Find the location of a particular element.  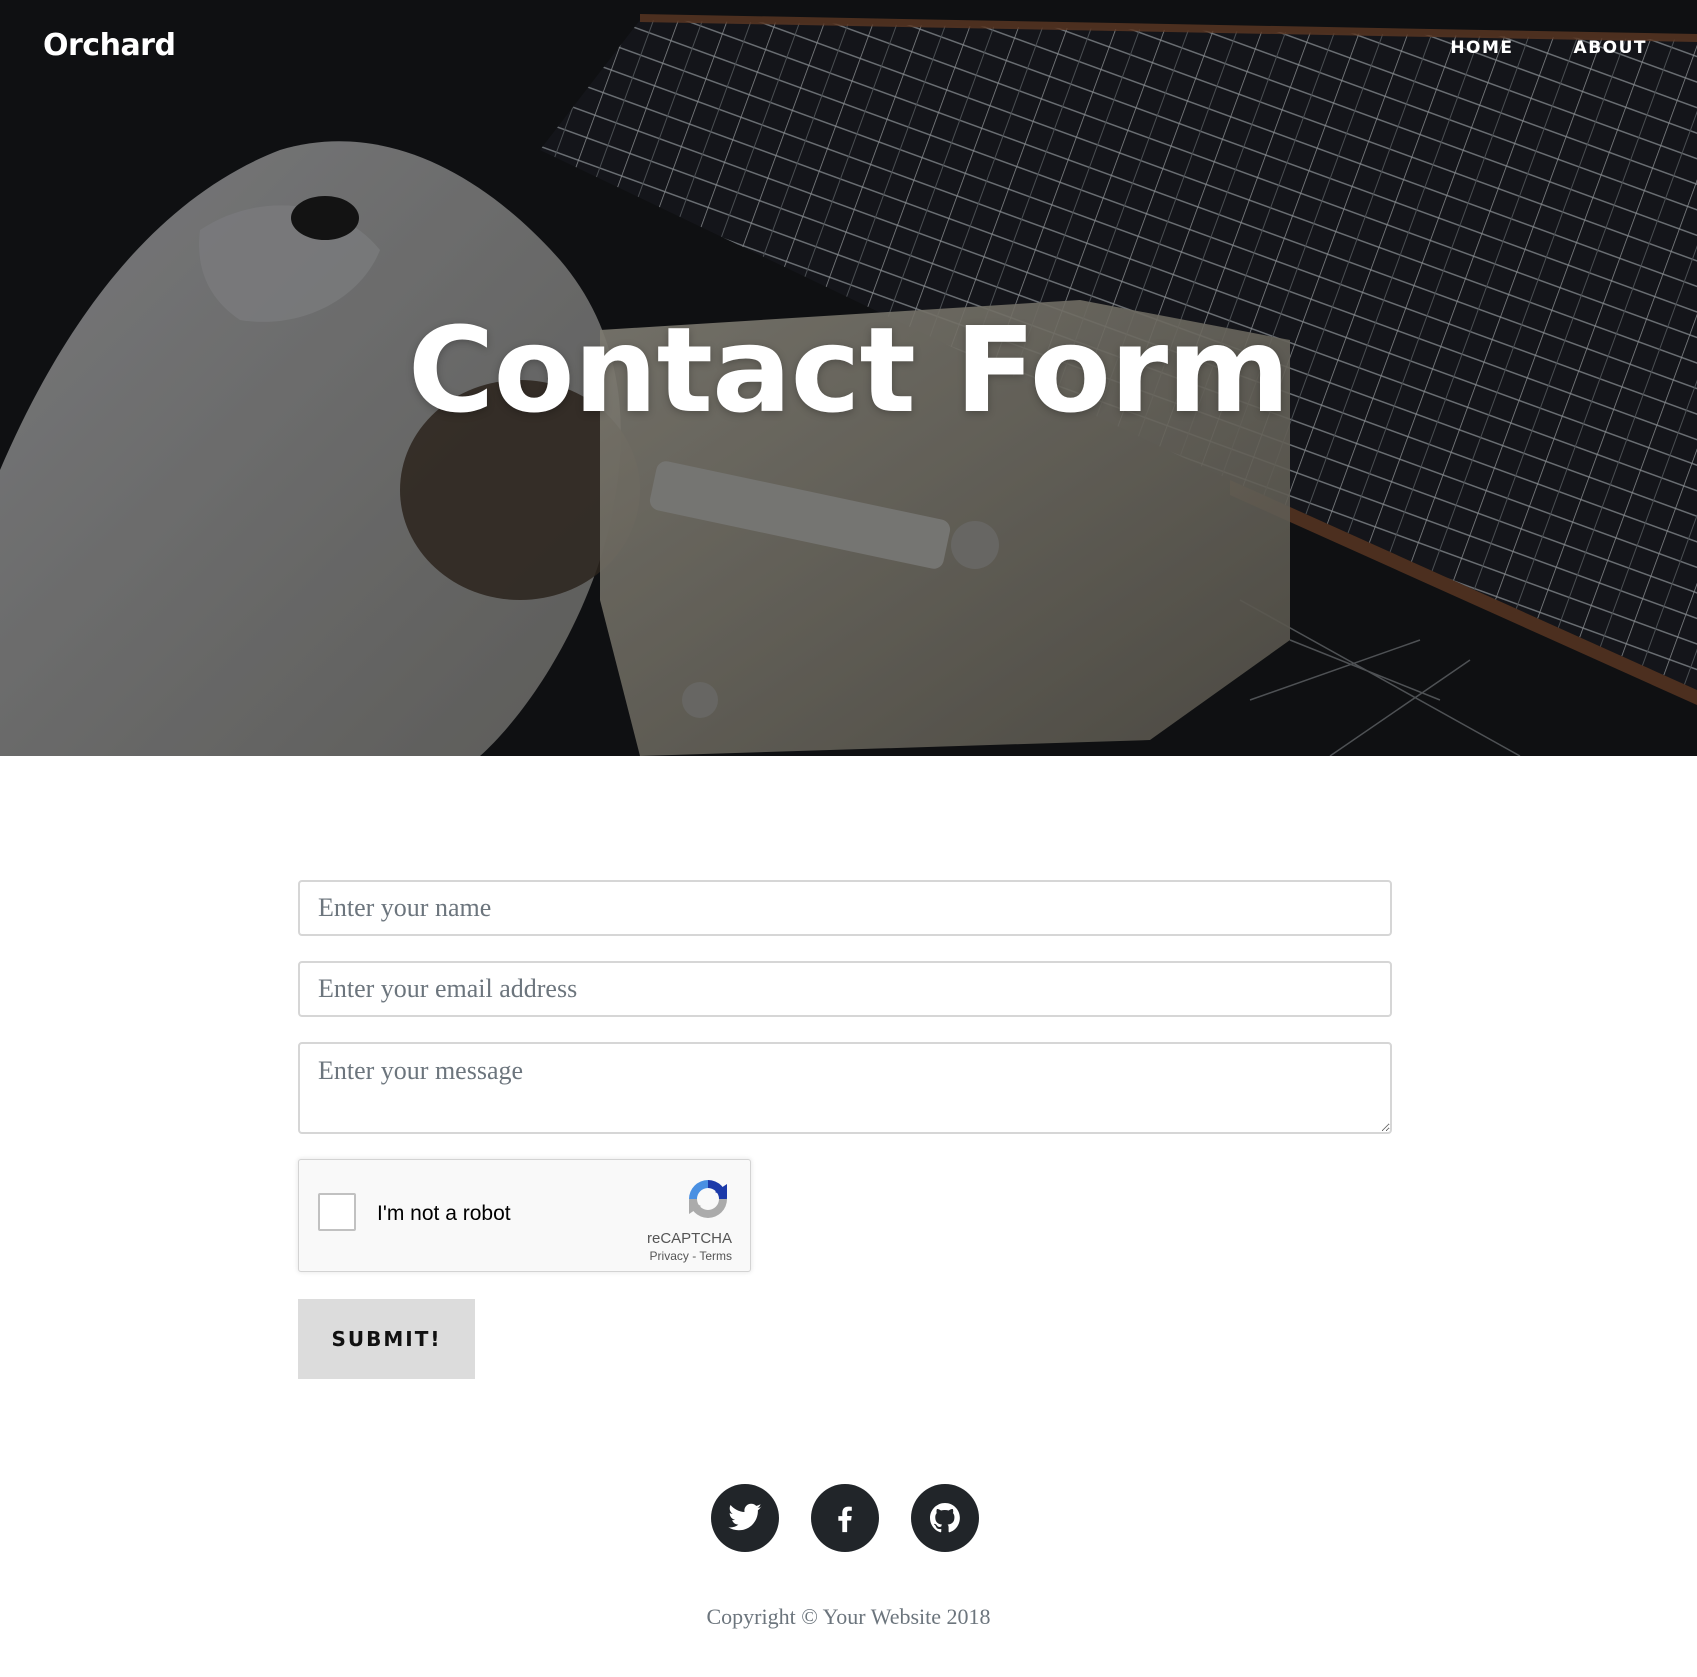

facebook-link is located at coordinates (845, 1518).